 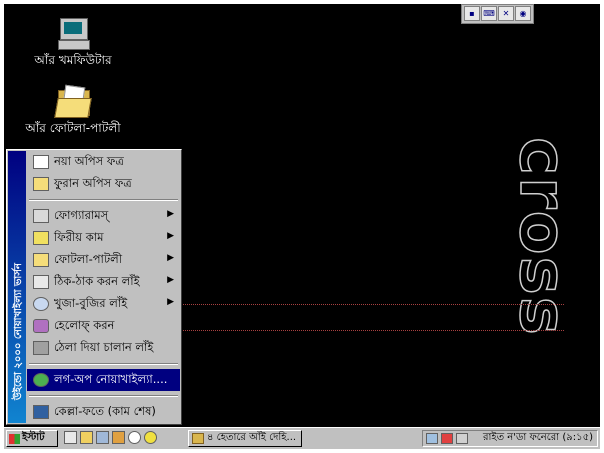 I want to click on menu-item-documents: ফোটলা-পাটলী ▶, so click(x=103, y=260).